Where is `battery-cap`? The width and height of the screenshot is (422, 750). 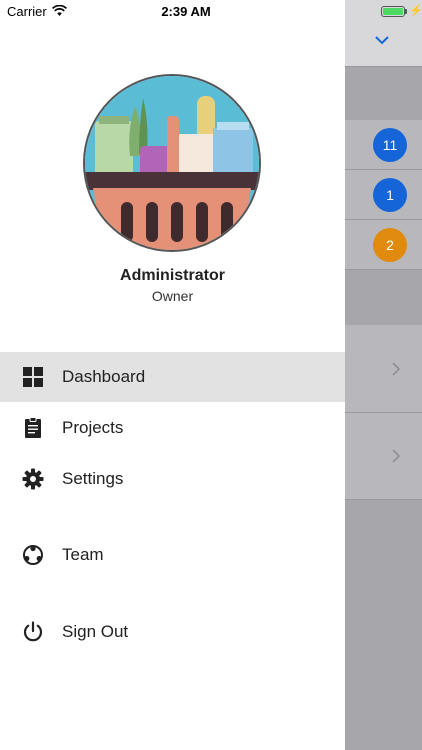 battery-cap is located at coordinates (406, 11).